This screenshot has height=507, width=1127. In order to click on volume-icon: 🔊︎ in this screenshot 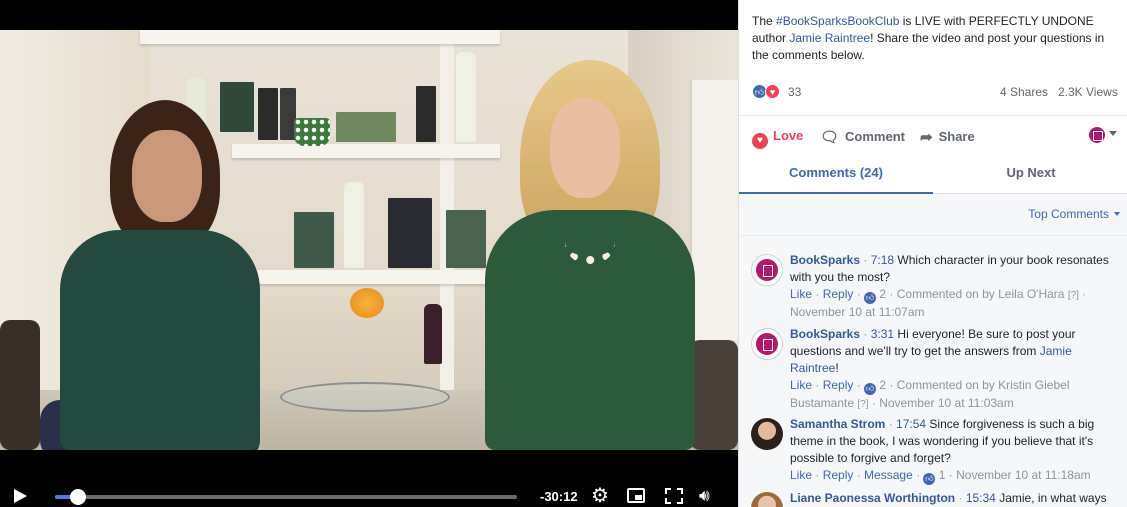, I will do `click(704, 495)`.